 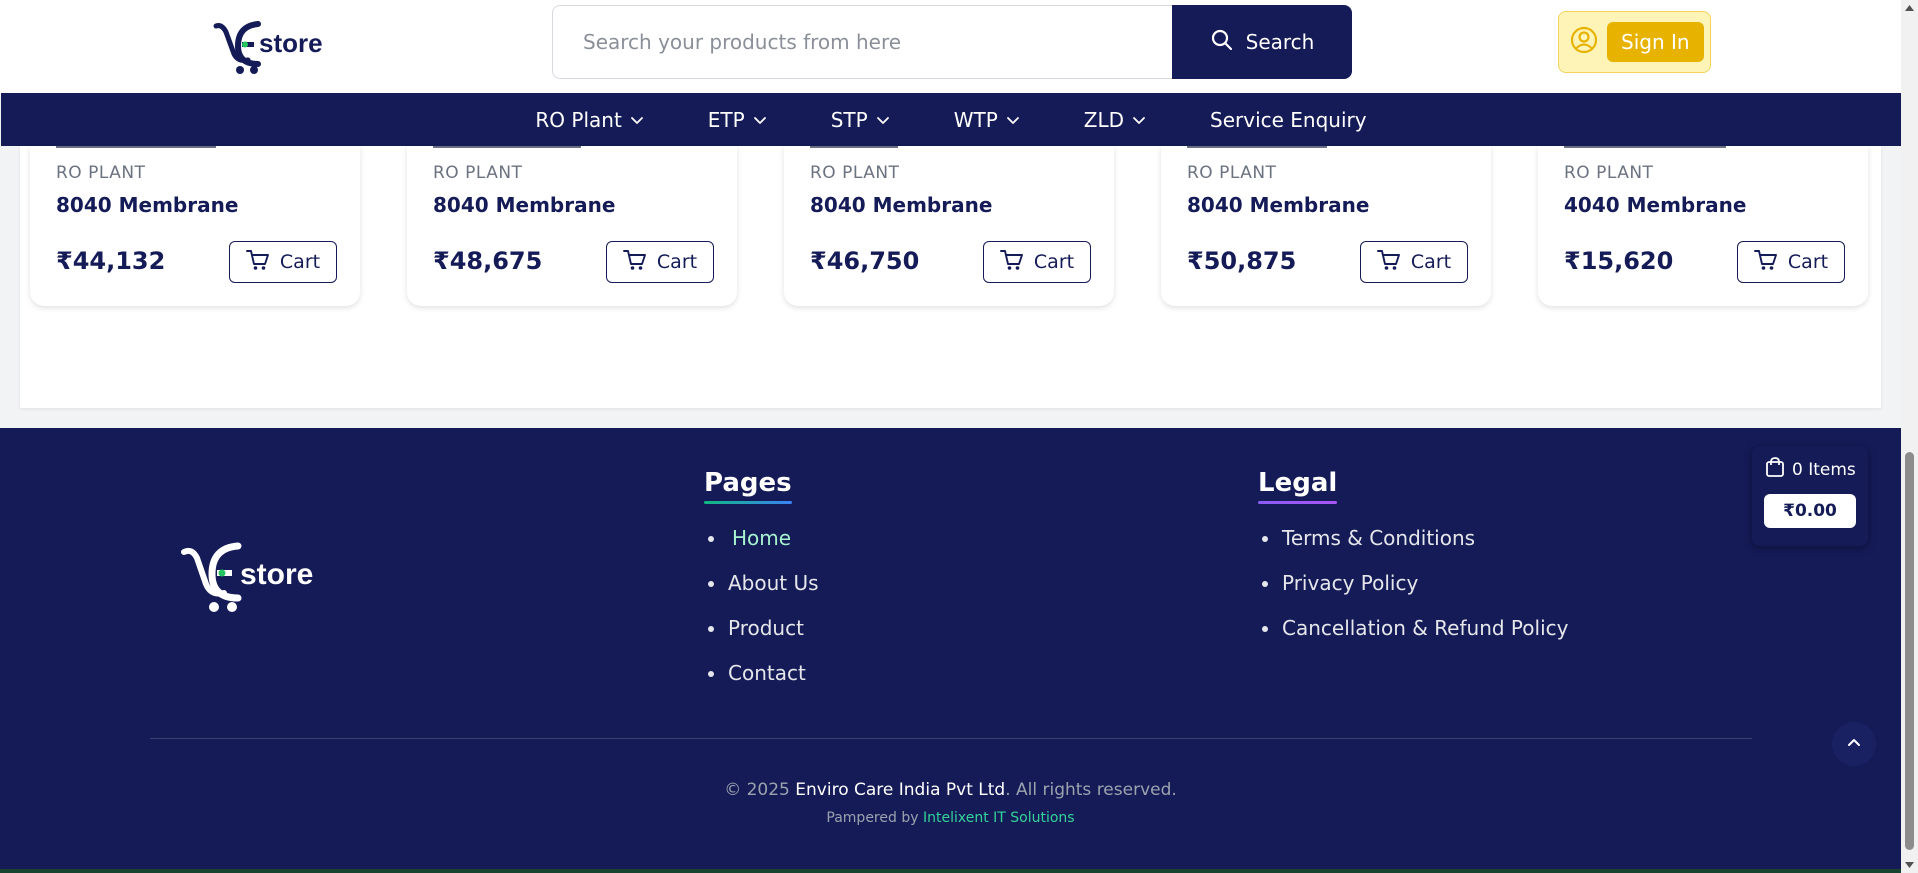 I want to click on product-card: RO PLANT 8040 Membrane ₹48,675 Cart, so click(x=572, y=226).